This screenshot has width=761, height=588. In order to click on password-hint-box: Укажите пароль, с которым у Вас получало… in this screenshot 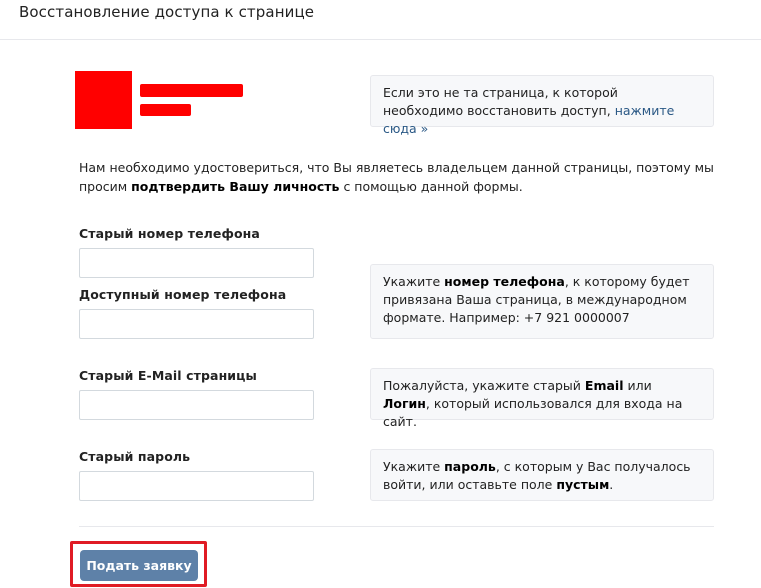, I will do `click(542, 475)`.